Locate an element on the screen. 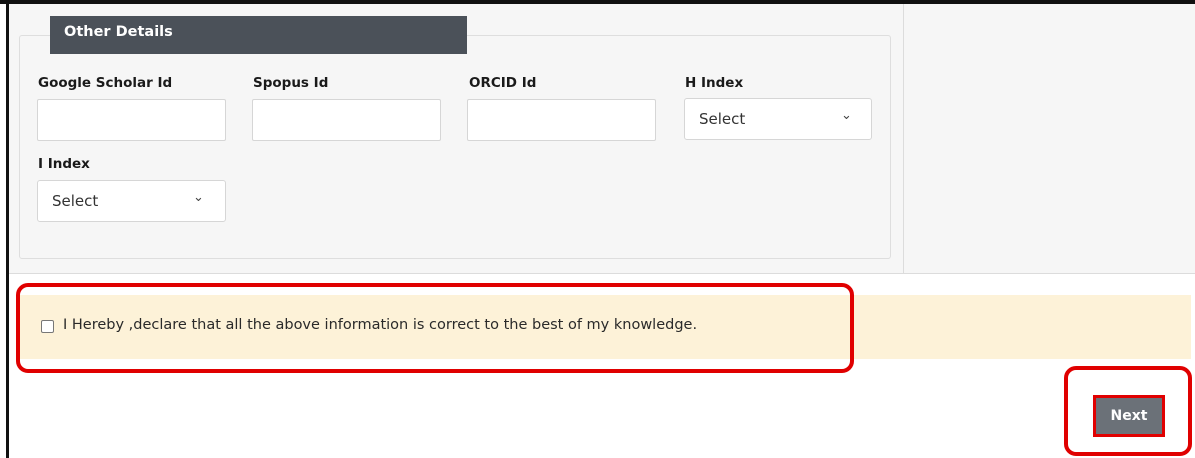 The image size is (1195, 458). orcid-label: ORCID Id is located at coordinates (503, 83).